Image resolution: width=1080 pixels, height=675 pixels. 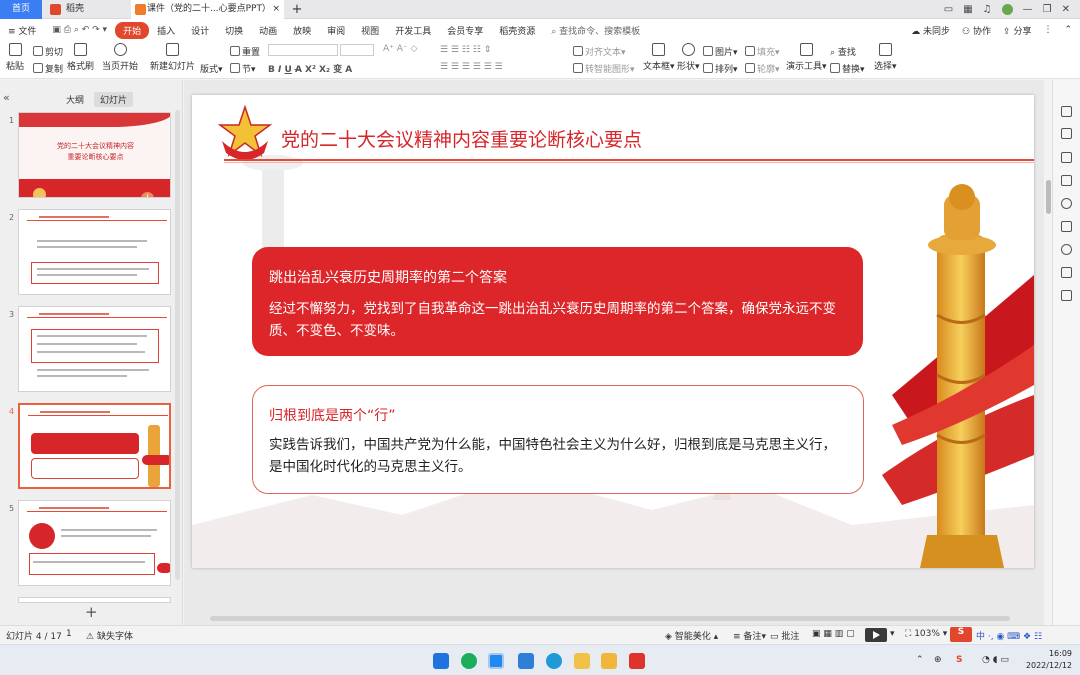 What do you see at coordinates (471, 67) in the screenshot?
I see `align-buttons: ☰ ☰ ☰ ☰ ☰ ☰` at bounding box center [471, 67].